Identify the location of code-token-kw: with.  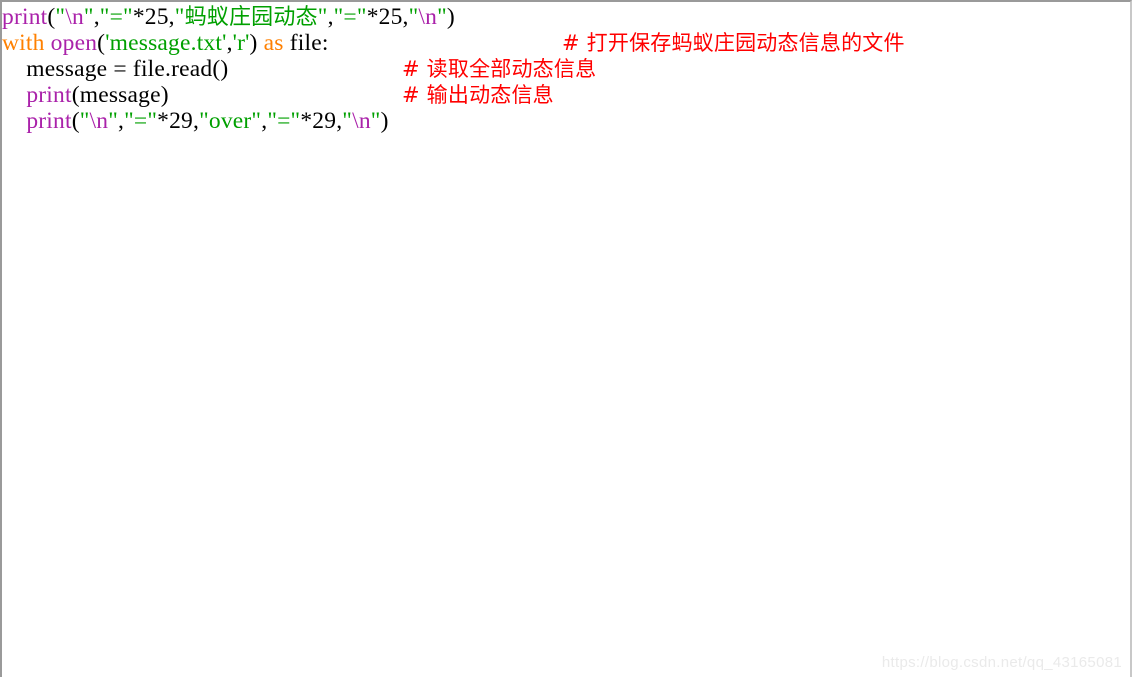
(23, 43).